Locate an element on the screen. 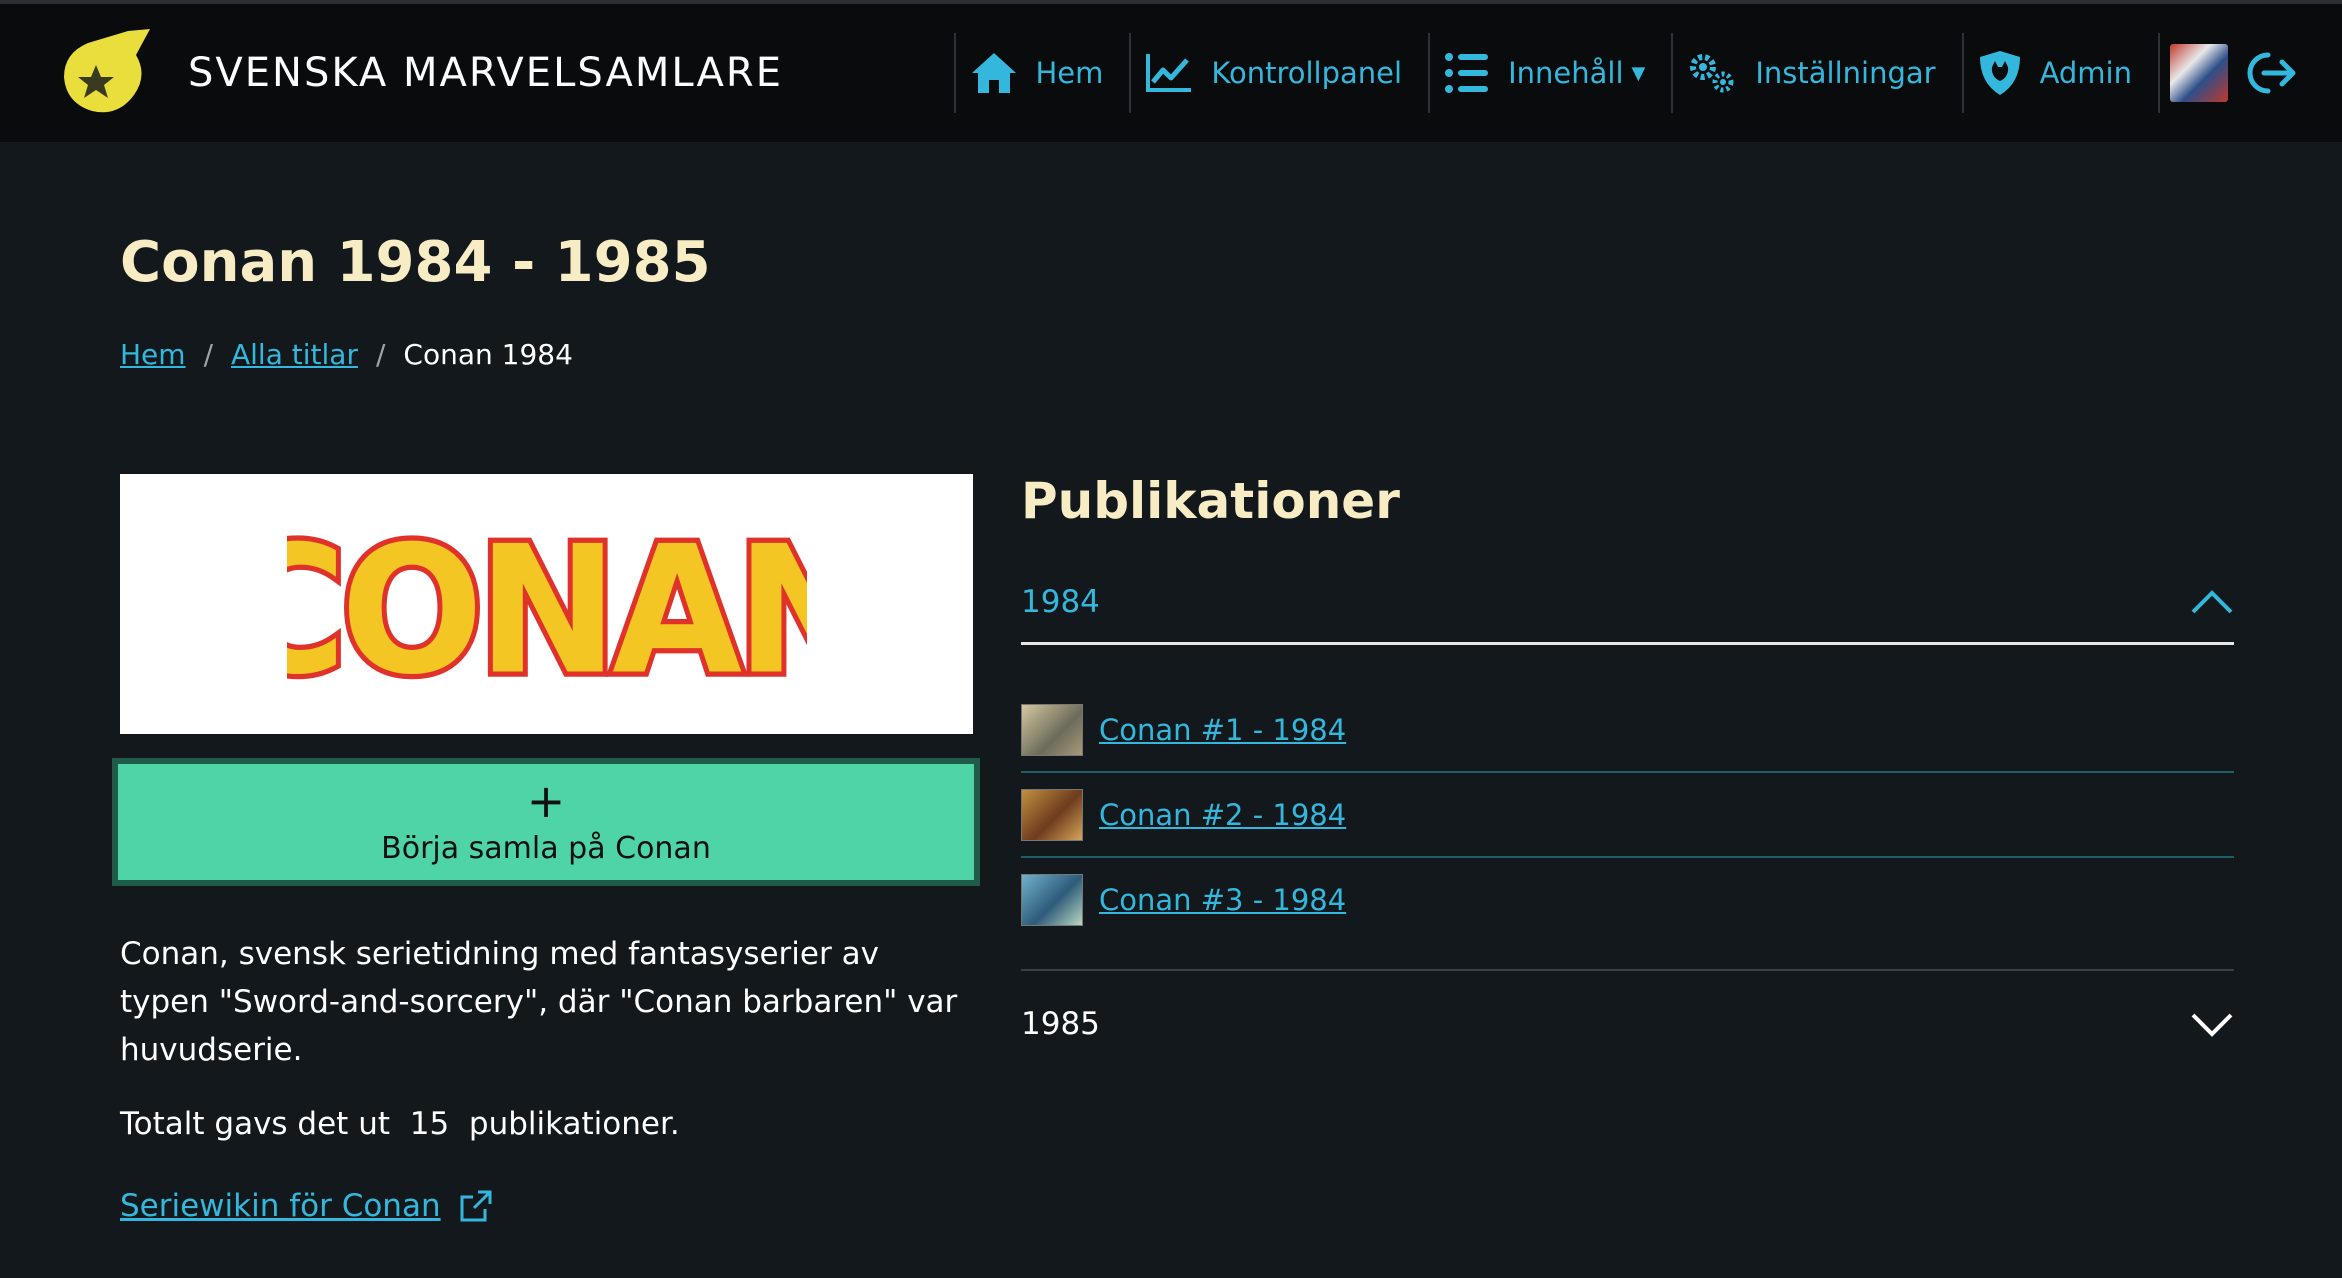 This screenshot has width=2342, height=1278. publications-heading: Publikationer is located at coordinates (1210, 501).